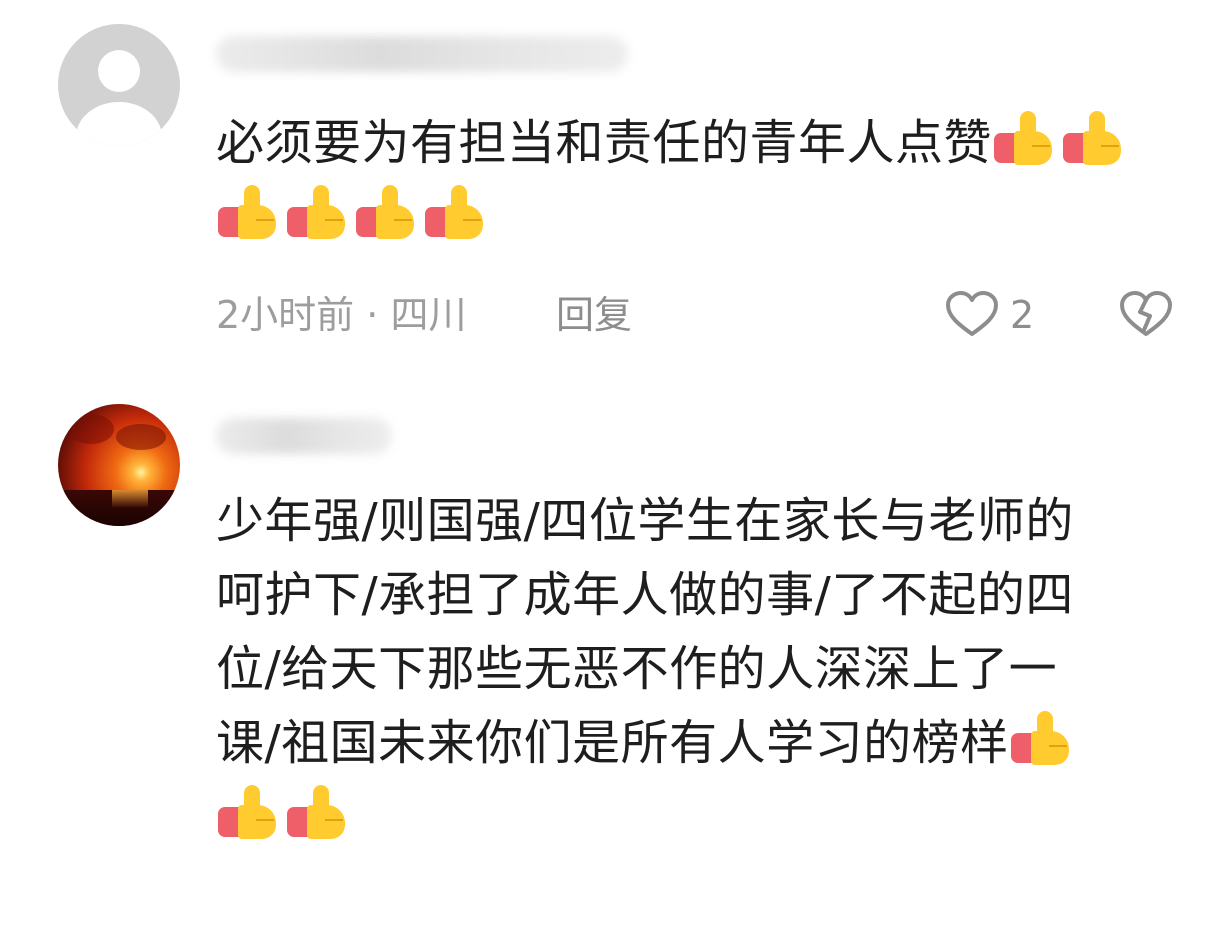  Describe the element at coordinates (637, 669) in the screenshot. I see `comment-line-text: 位/给天下那些无恶不作的人深深上了一` at that location.